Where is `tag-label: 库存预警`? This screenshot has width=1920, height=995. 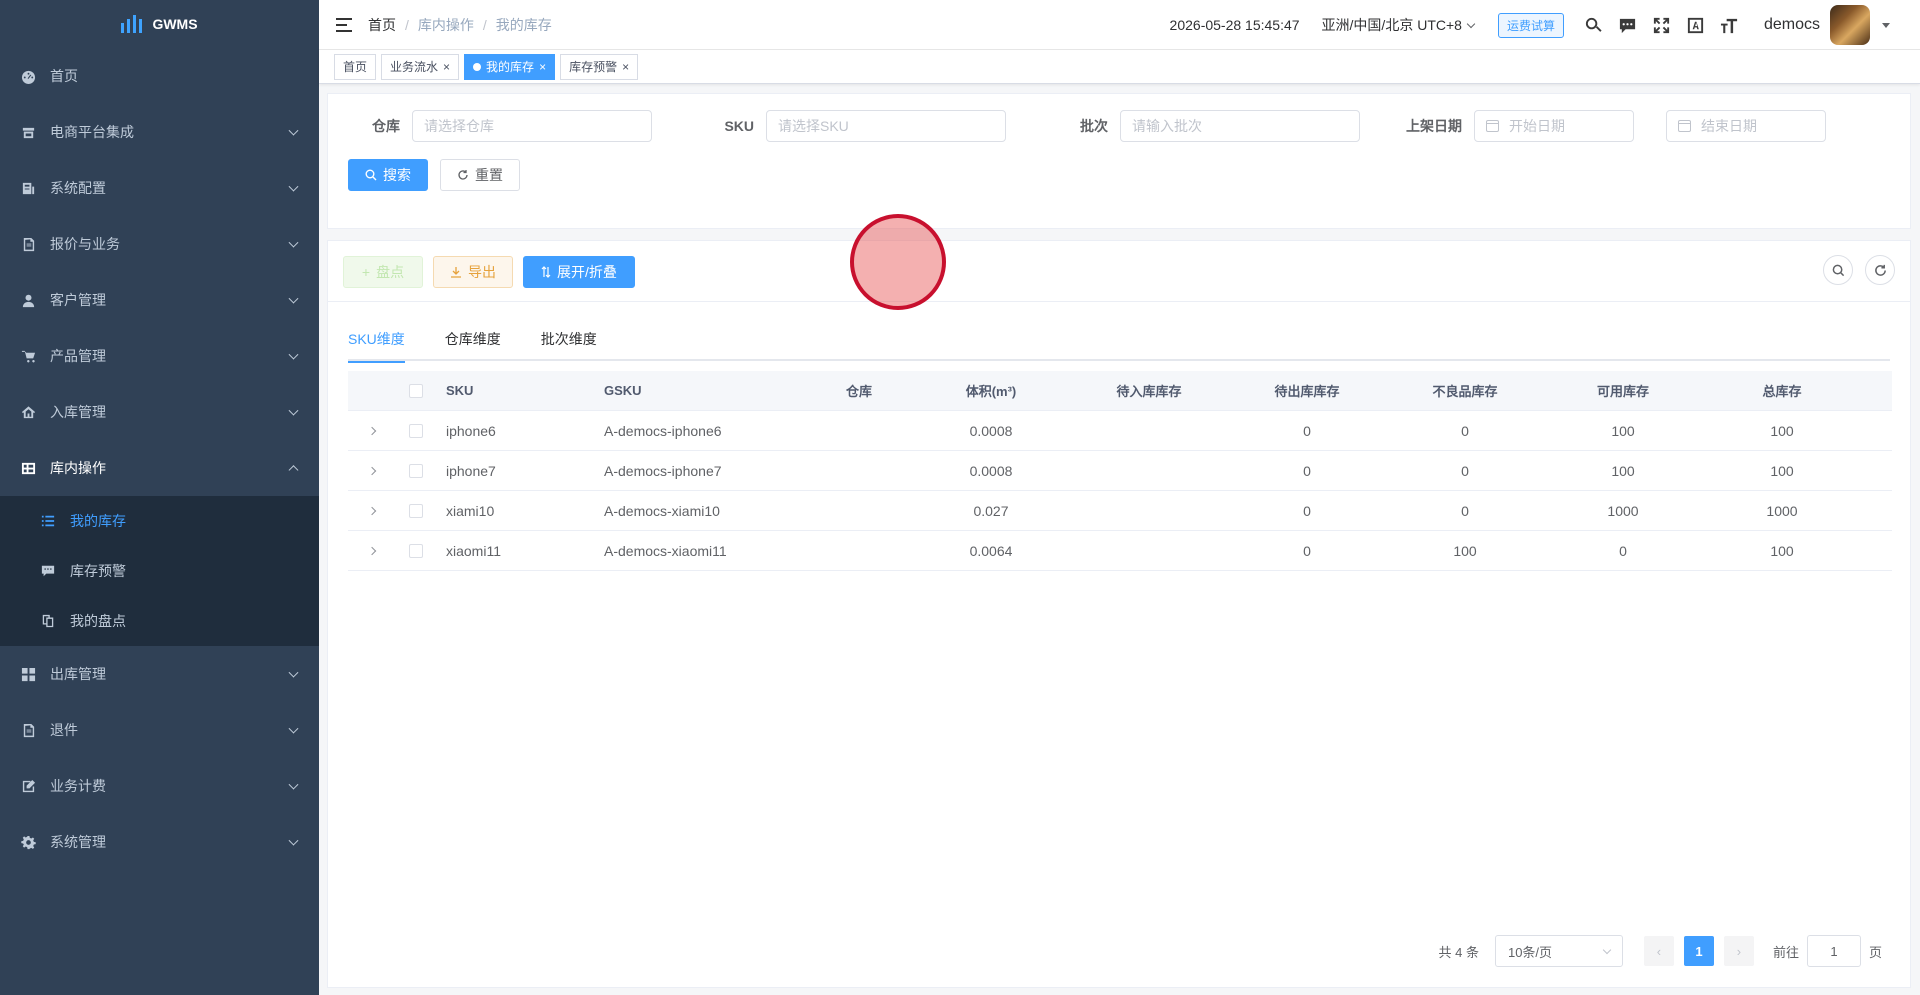 tag-label: 库存预警 is located at coordinates (593, 67).